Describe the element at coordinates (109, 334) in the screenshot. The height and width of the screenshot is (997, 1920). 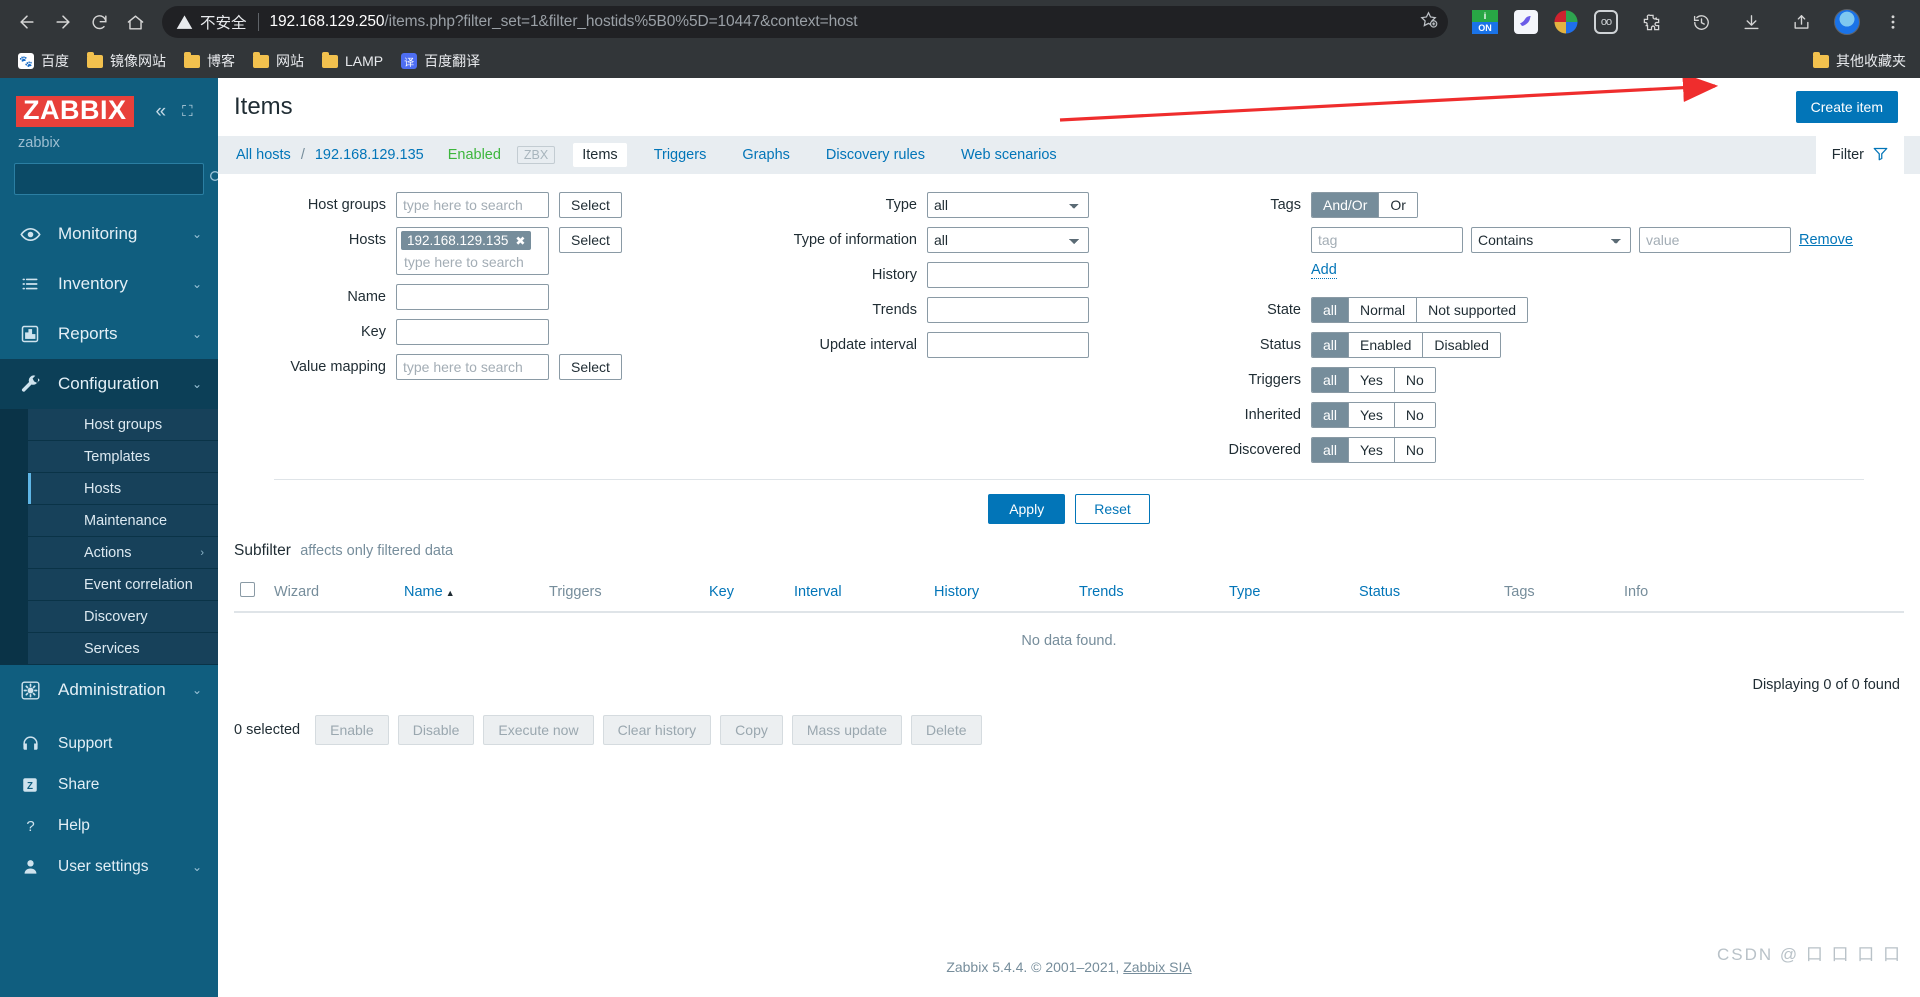
I see `sidebar-item-reports: Reports ⌄` at that location.